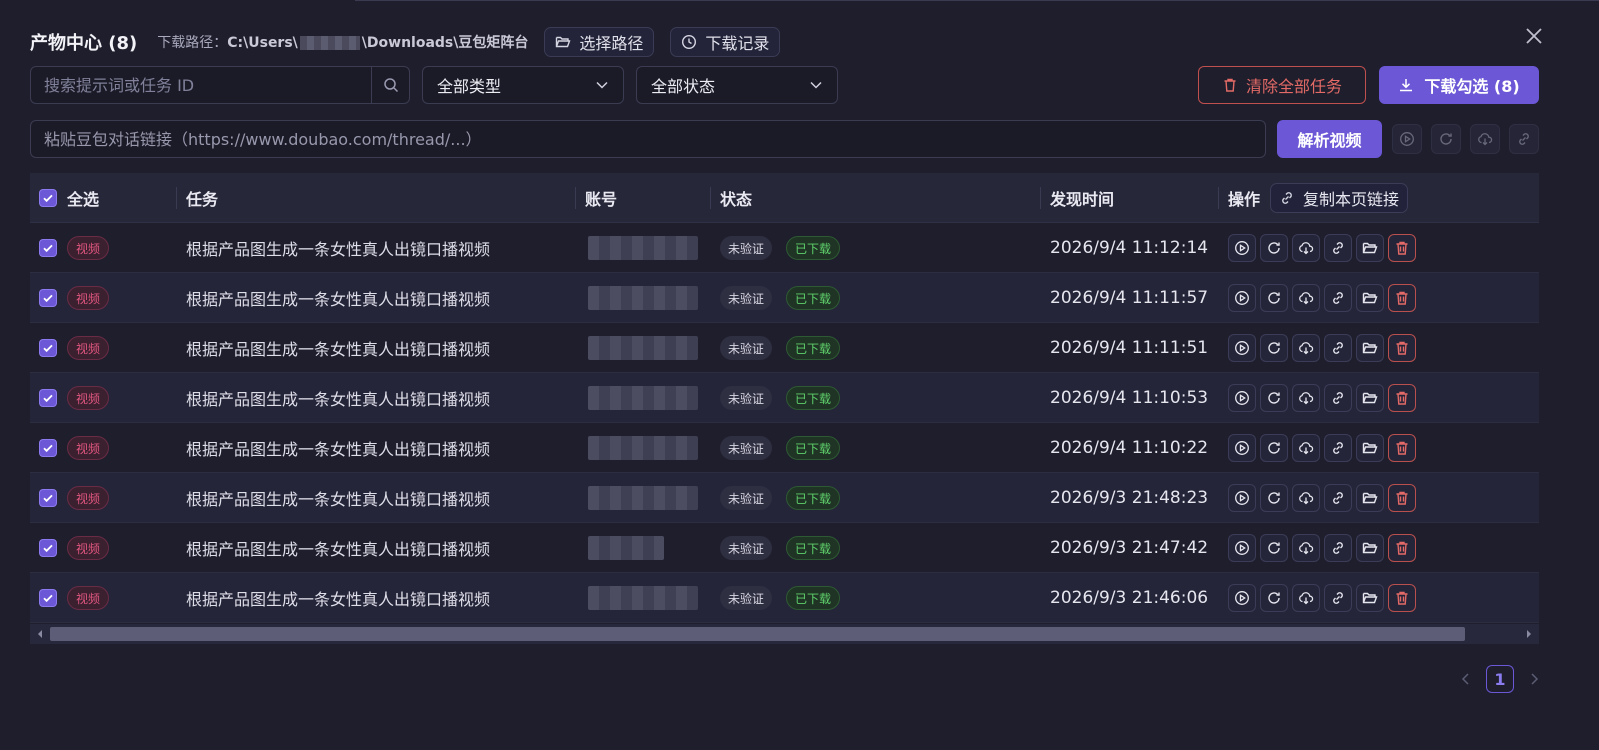 The image size is (1599, 750). What do you see at coordinates (1485, 139) in the screenshot?
I see `upload-tool-button` at bounding box center [1485, 139].